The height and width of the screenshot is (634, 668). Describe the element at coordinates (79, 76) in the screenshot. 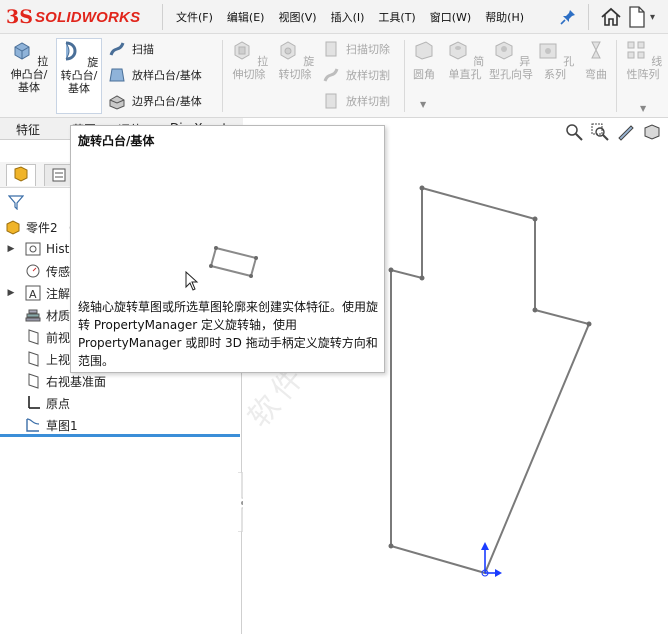

I see `revolve-boss-button: 旋转凸台/基体` at that location.